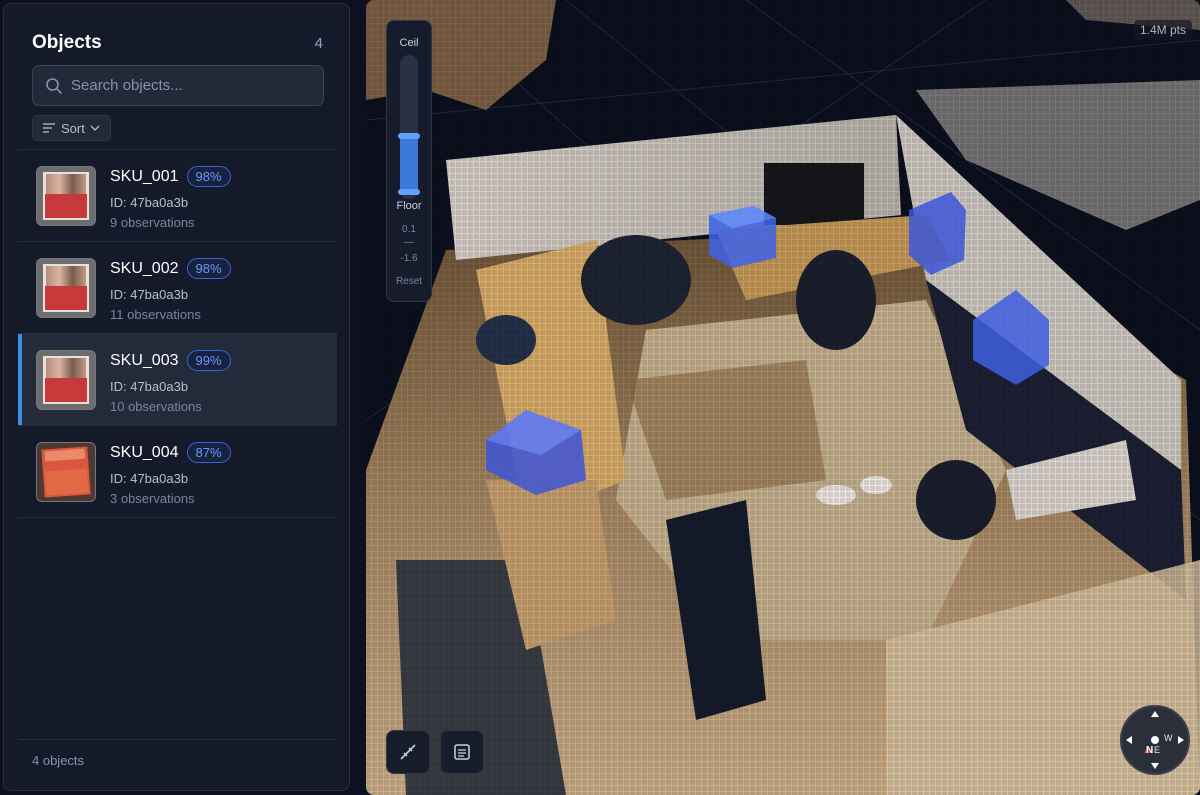  Describe the element at coordinates (58, 760) in the screenshot. I see `sidebar-footer: 4 objects` at that location.